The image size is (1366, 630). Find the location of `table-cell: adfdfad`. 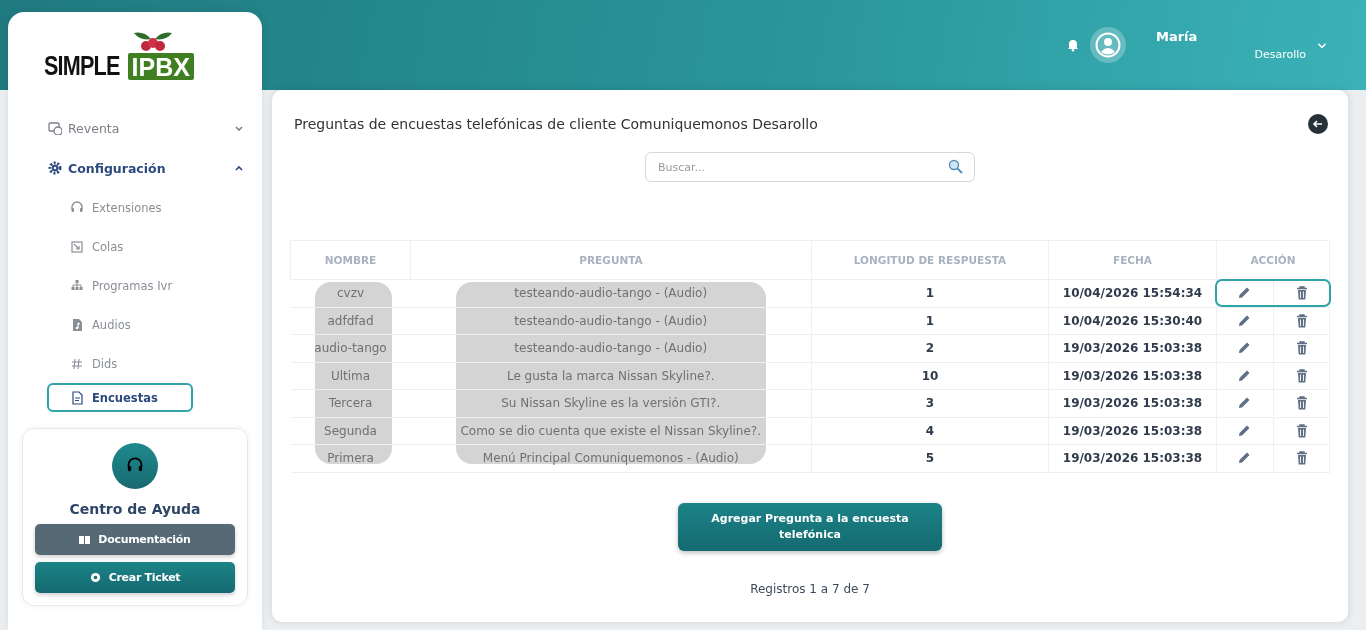

table-cell: adfdfad is located at coordinates (350, 321).